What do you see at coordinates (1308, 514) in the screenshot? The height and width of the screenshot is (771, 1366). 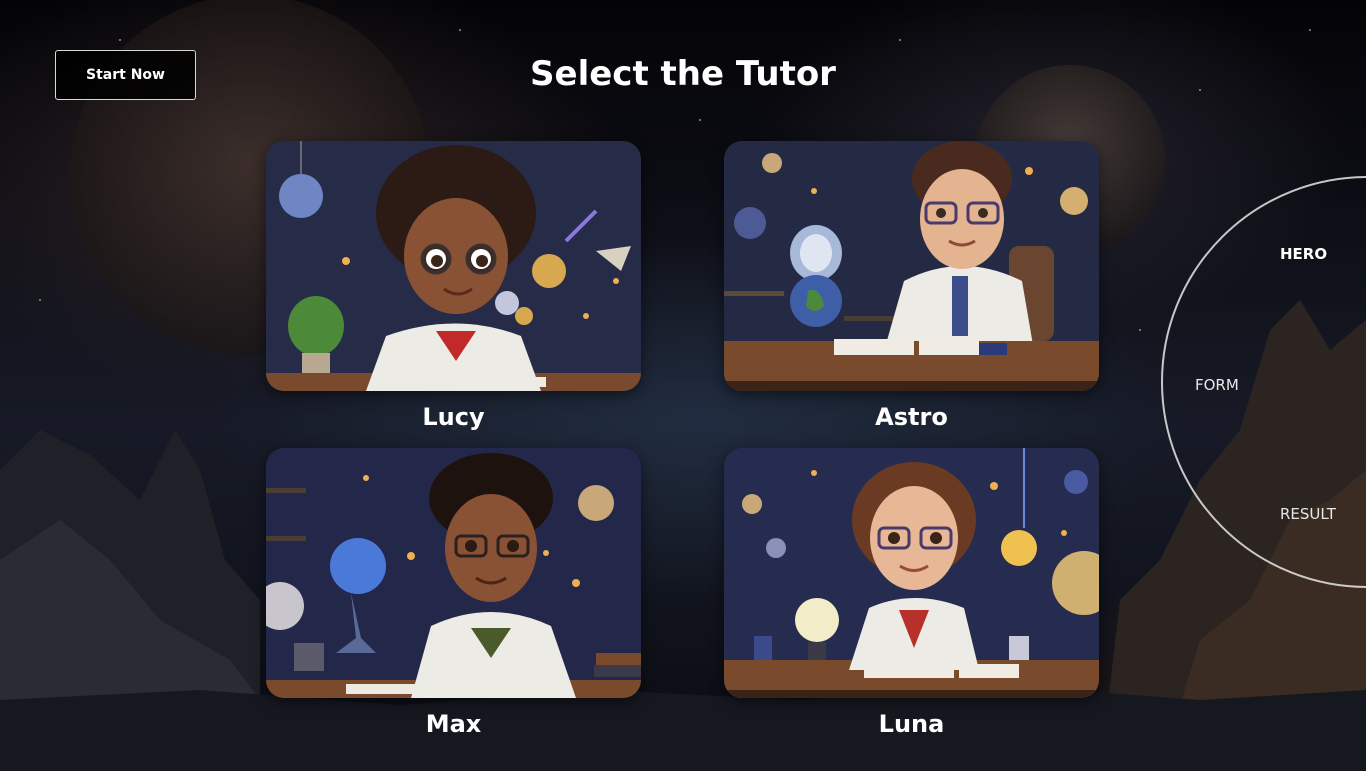 I see `nav-item-result: RESULT` at bounding box center [1308, 514].